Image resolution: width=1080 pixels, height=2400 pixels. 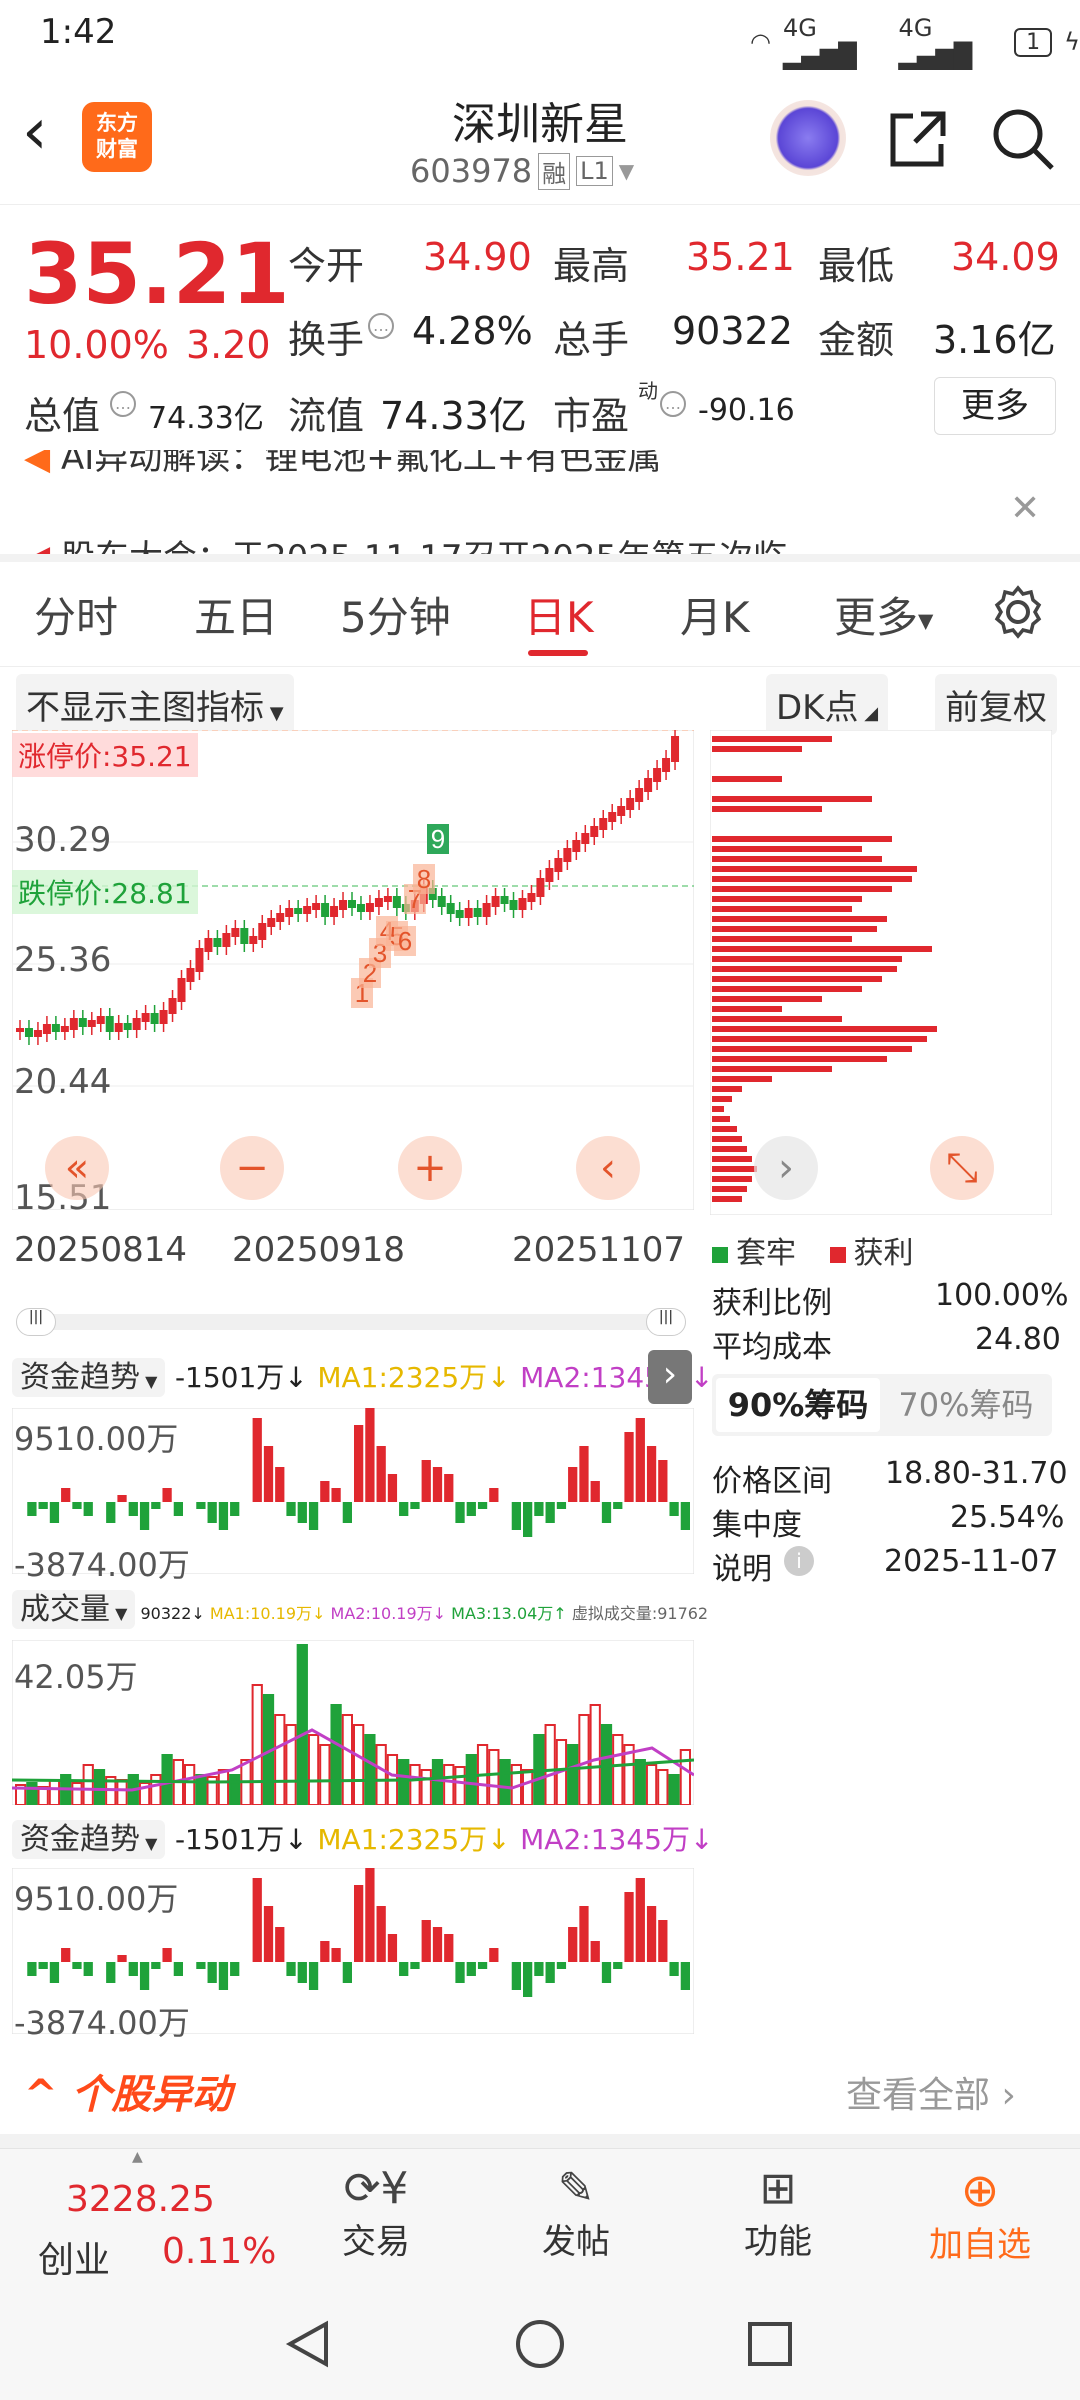 What do you see at coordinates (395, 614) in the screenshot?
I see `tab-5min: 5分钟` at bounding box center [395, 614].